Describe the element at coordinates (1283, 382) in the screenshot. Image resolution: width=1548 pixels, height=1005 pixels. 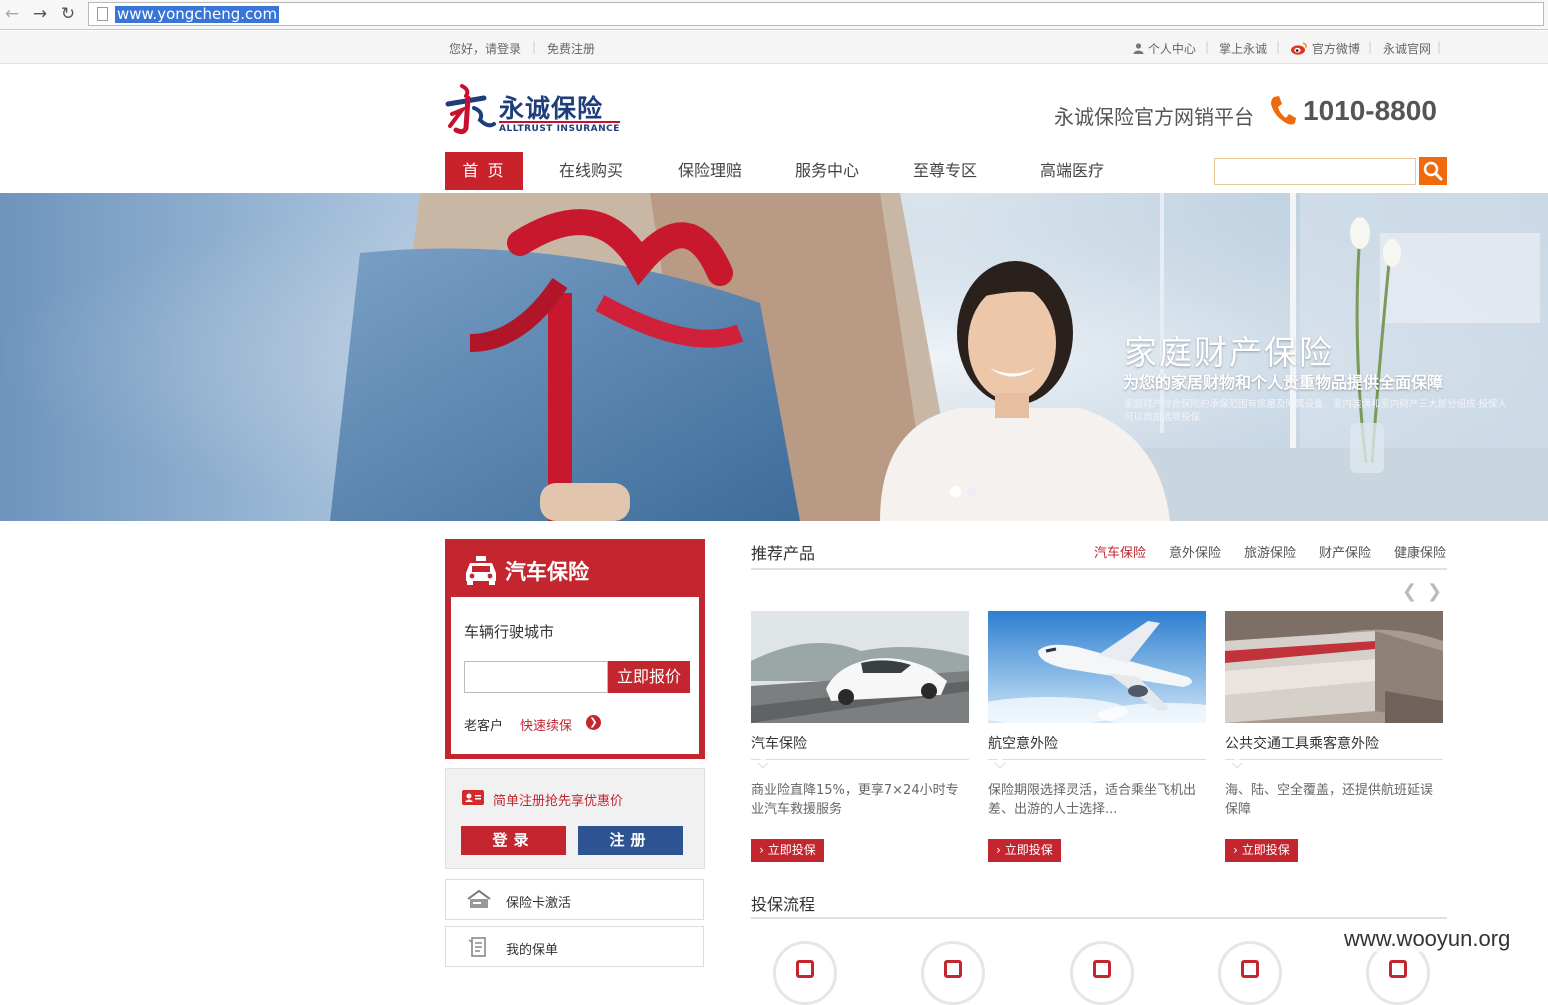
I see `banner-subtitle: 为您的家居财物和个人贵重物品提供全面保障` at that location.